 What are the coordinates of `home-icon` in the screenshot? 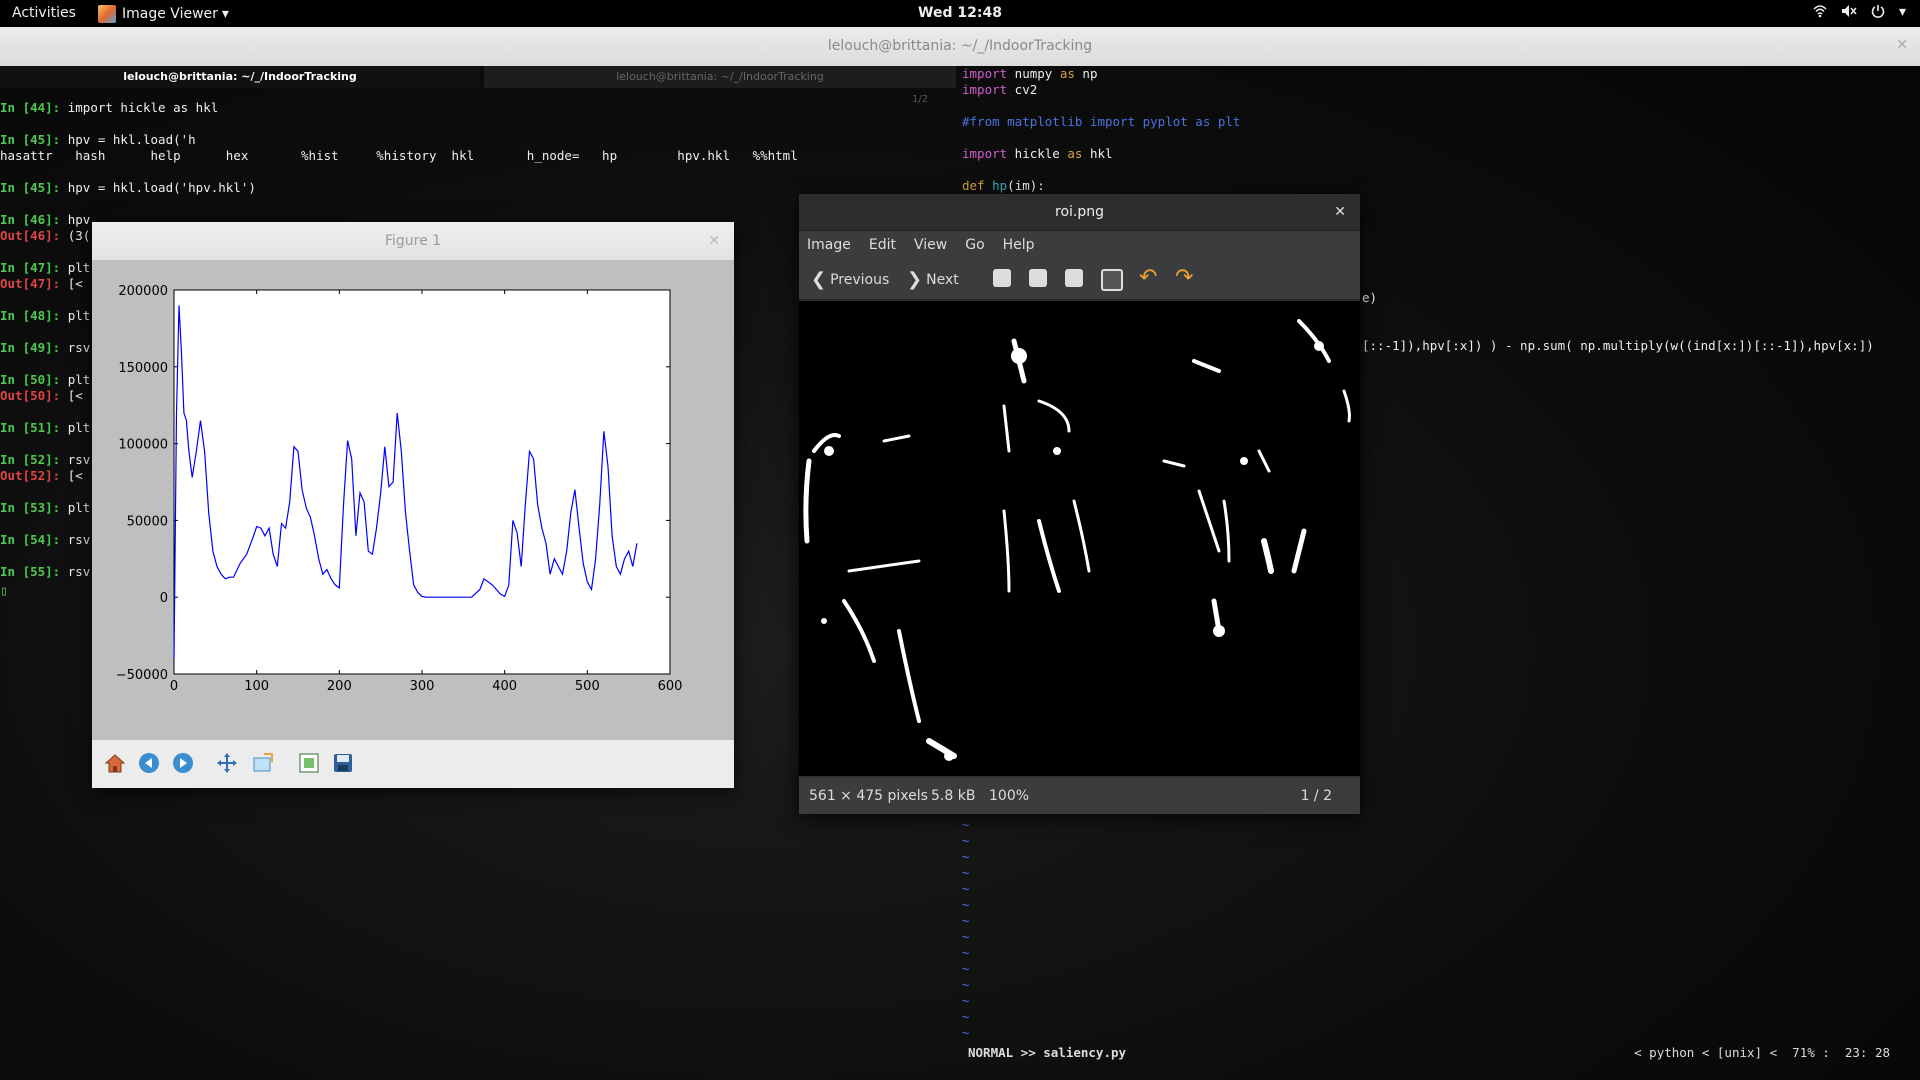 It's located at (115, 763).